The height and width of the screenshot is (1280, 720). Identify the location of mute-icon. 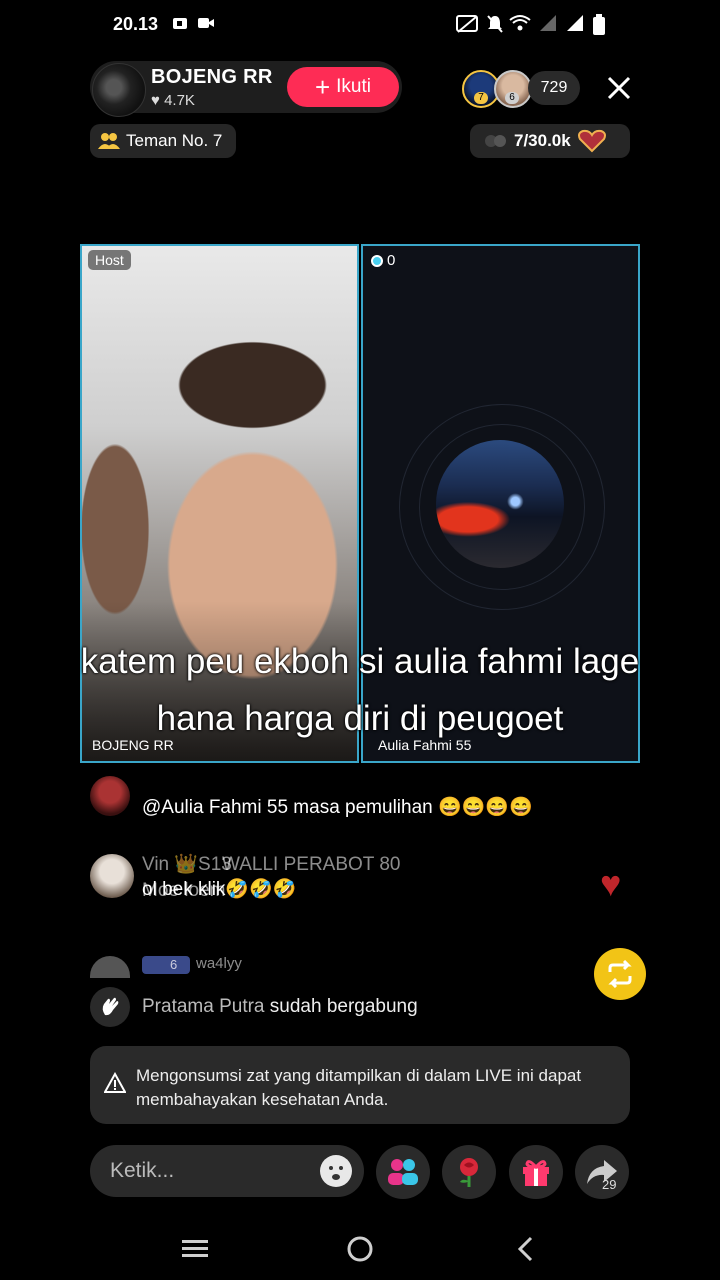
(495, 26).